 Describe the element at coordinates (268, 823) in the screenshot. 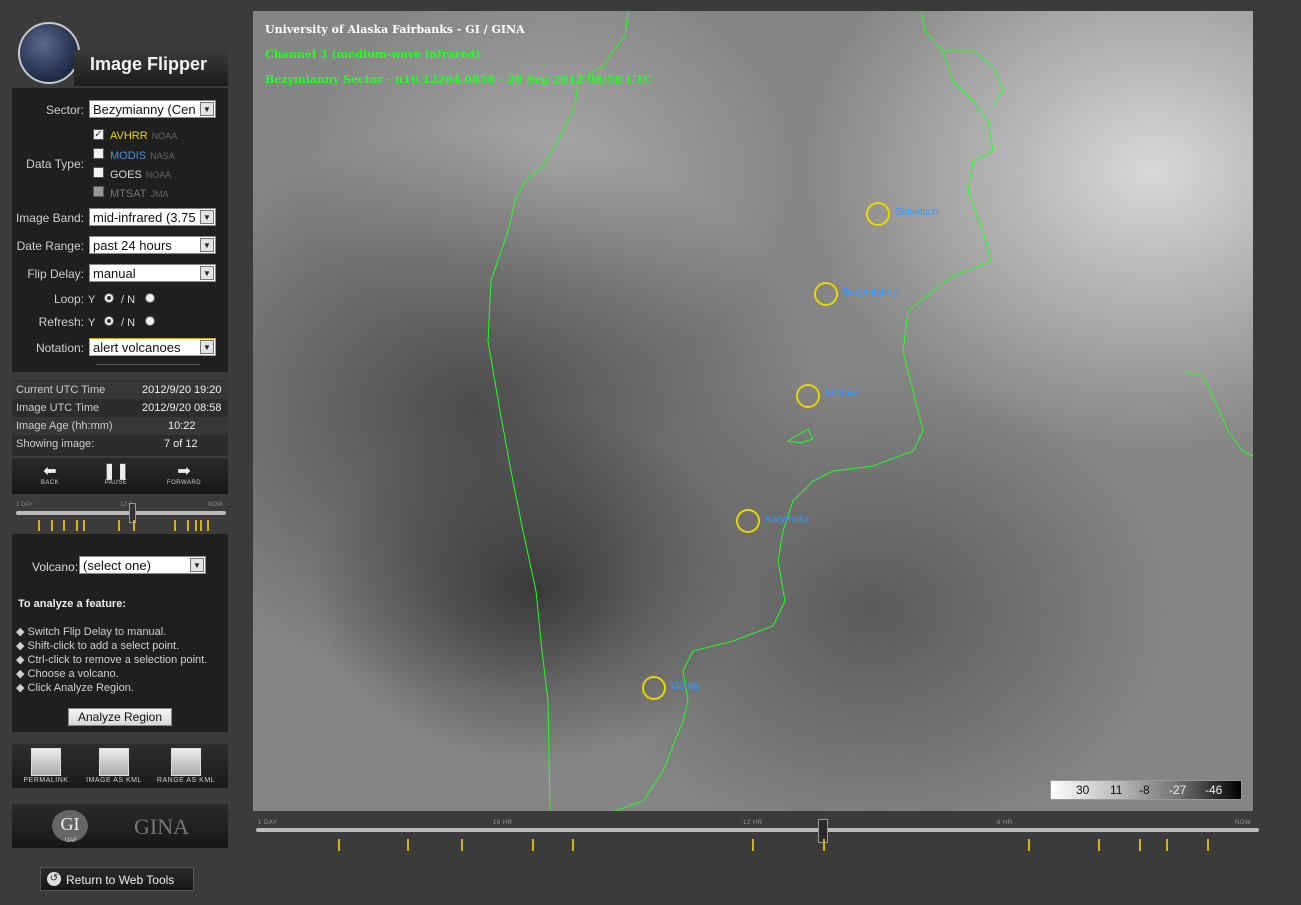

I see `timeline-label: 1 DAY` at that location.